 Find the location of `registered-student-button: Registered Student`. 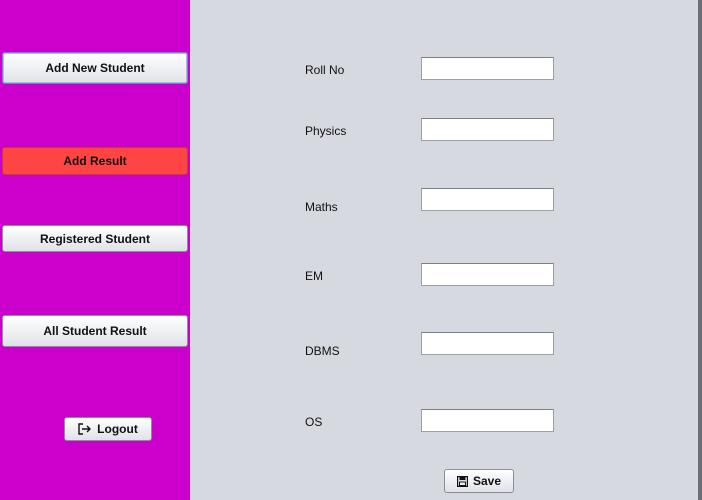

registered-student-button: Registered Student is located at coordinates (95, 238).